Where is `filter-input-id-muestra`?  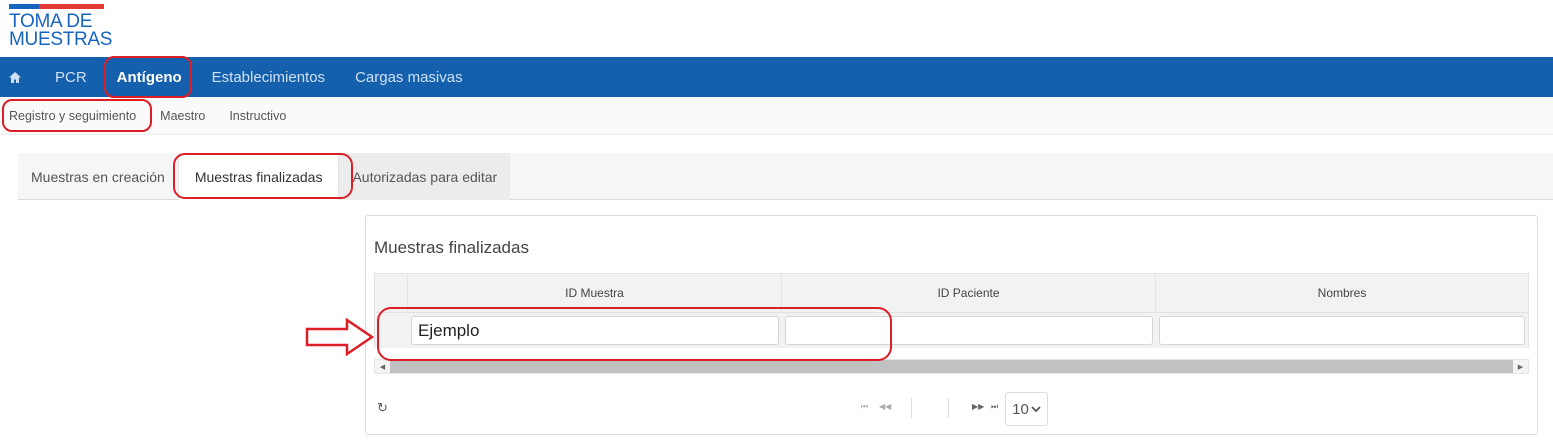
filter-input-id-muestra is located at coordinates (595, 330).